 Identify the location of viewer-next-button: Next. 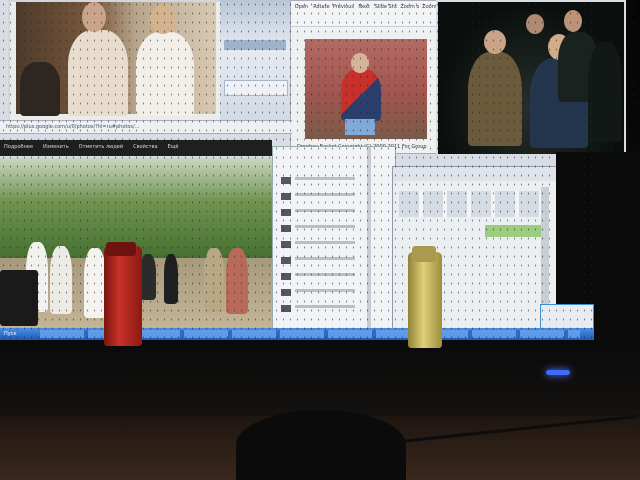
(364, 13).